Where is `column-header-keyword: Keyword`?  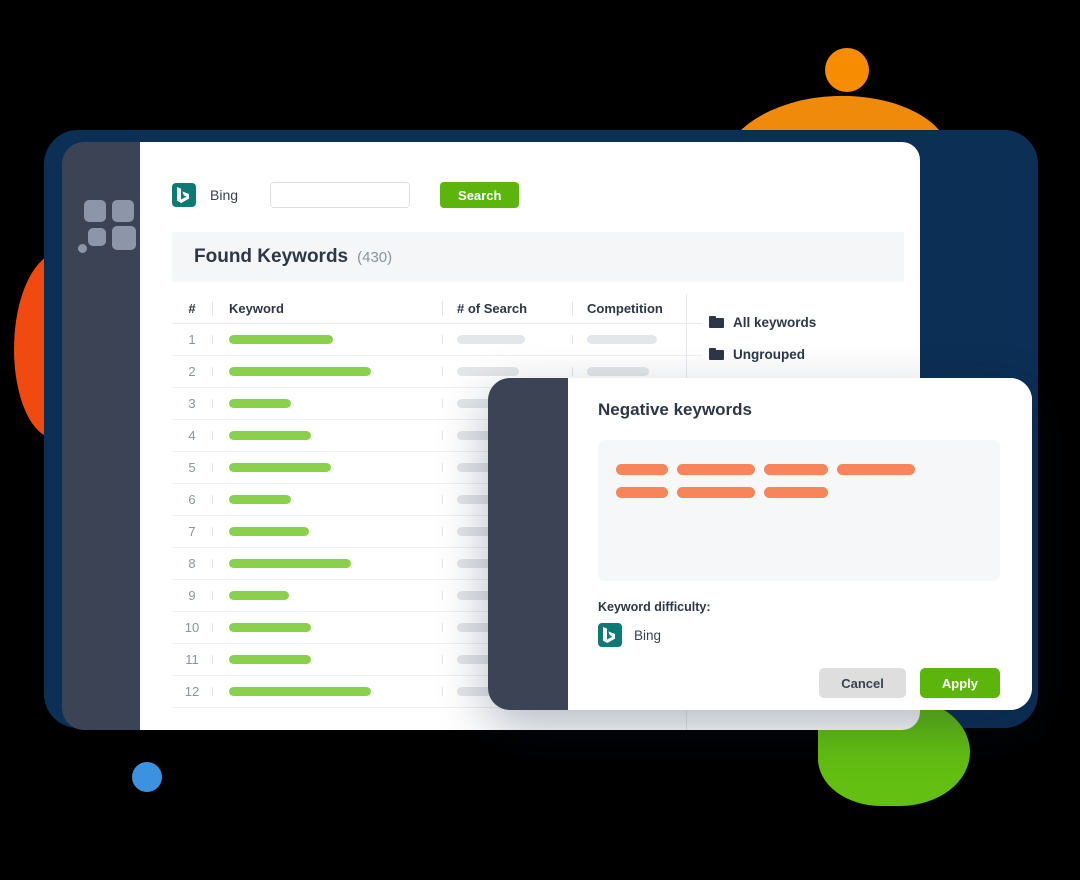
column-header-keyword: Keyword is located at coordinates (327, 308).